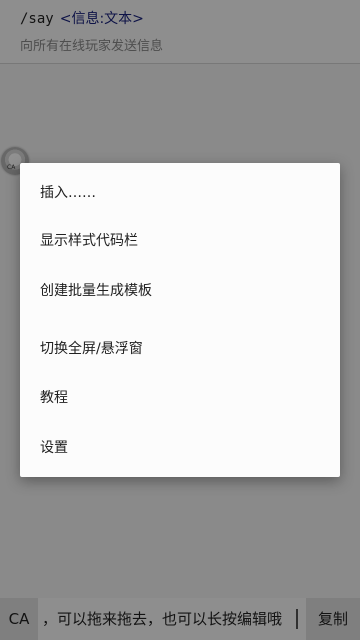  I want to click on menu-item-show-style-bar: 显示样式代码栏, so click(180, 241).